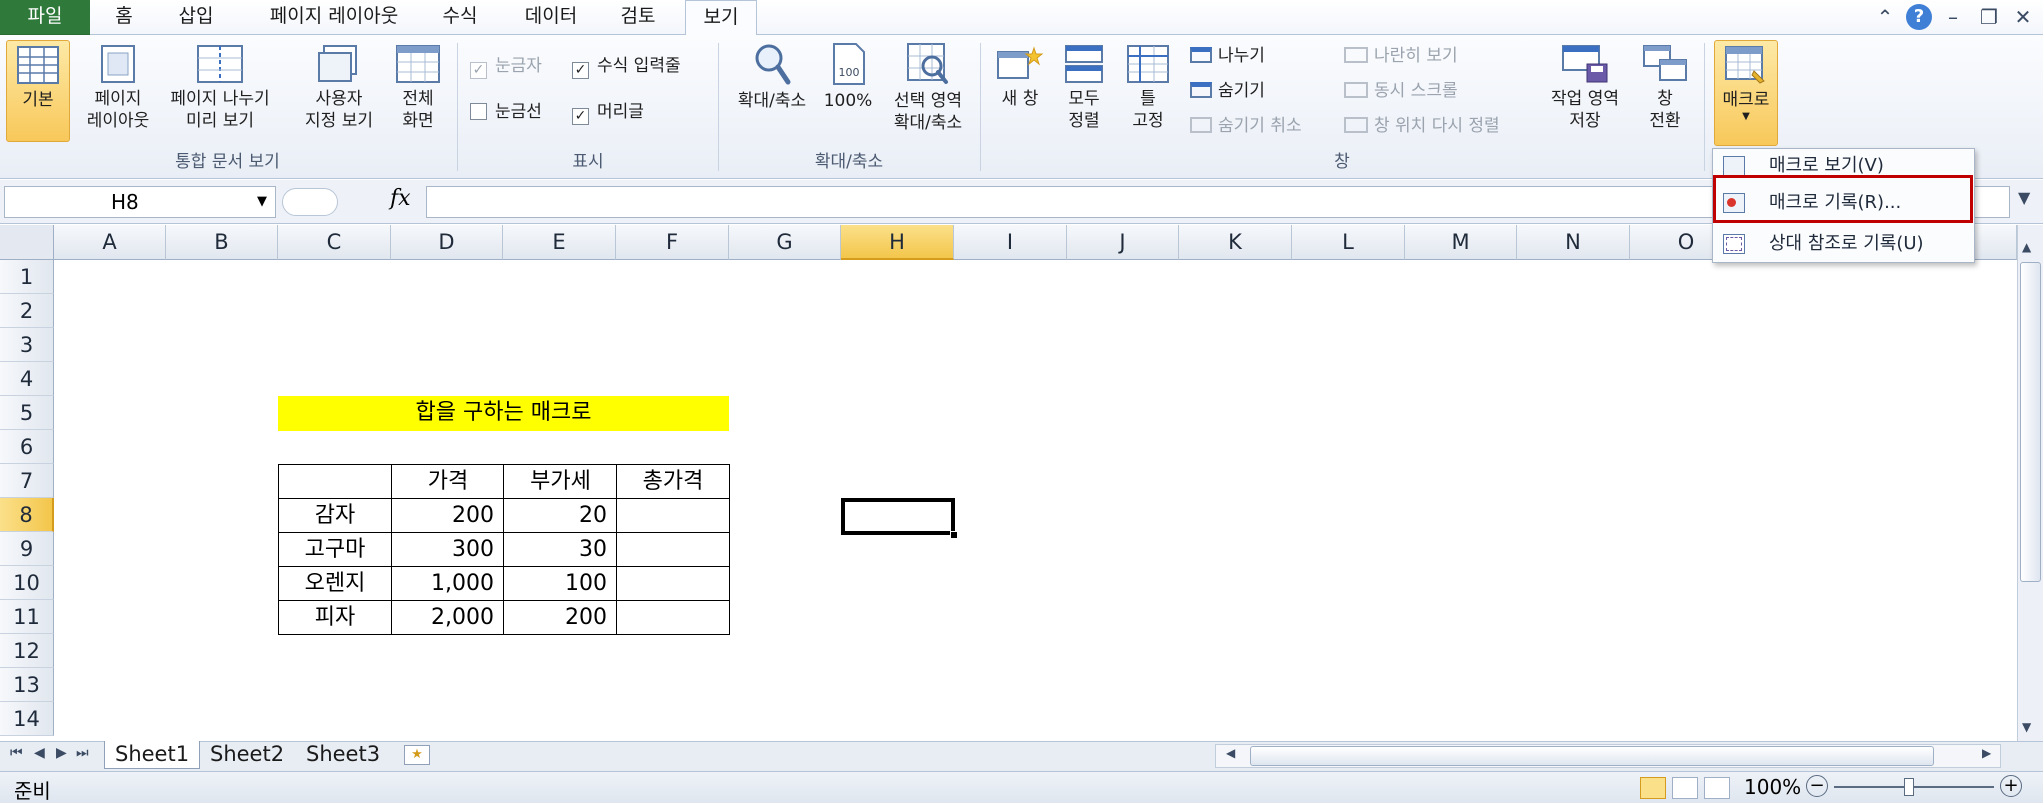 The width and height of the screenshot is (2043, 804). Describe the element at coordinates (560, 583) in the screenshot. I see `table-cell: 100` at that location.